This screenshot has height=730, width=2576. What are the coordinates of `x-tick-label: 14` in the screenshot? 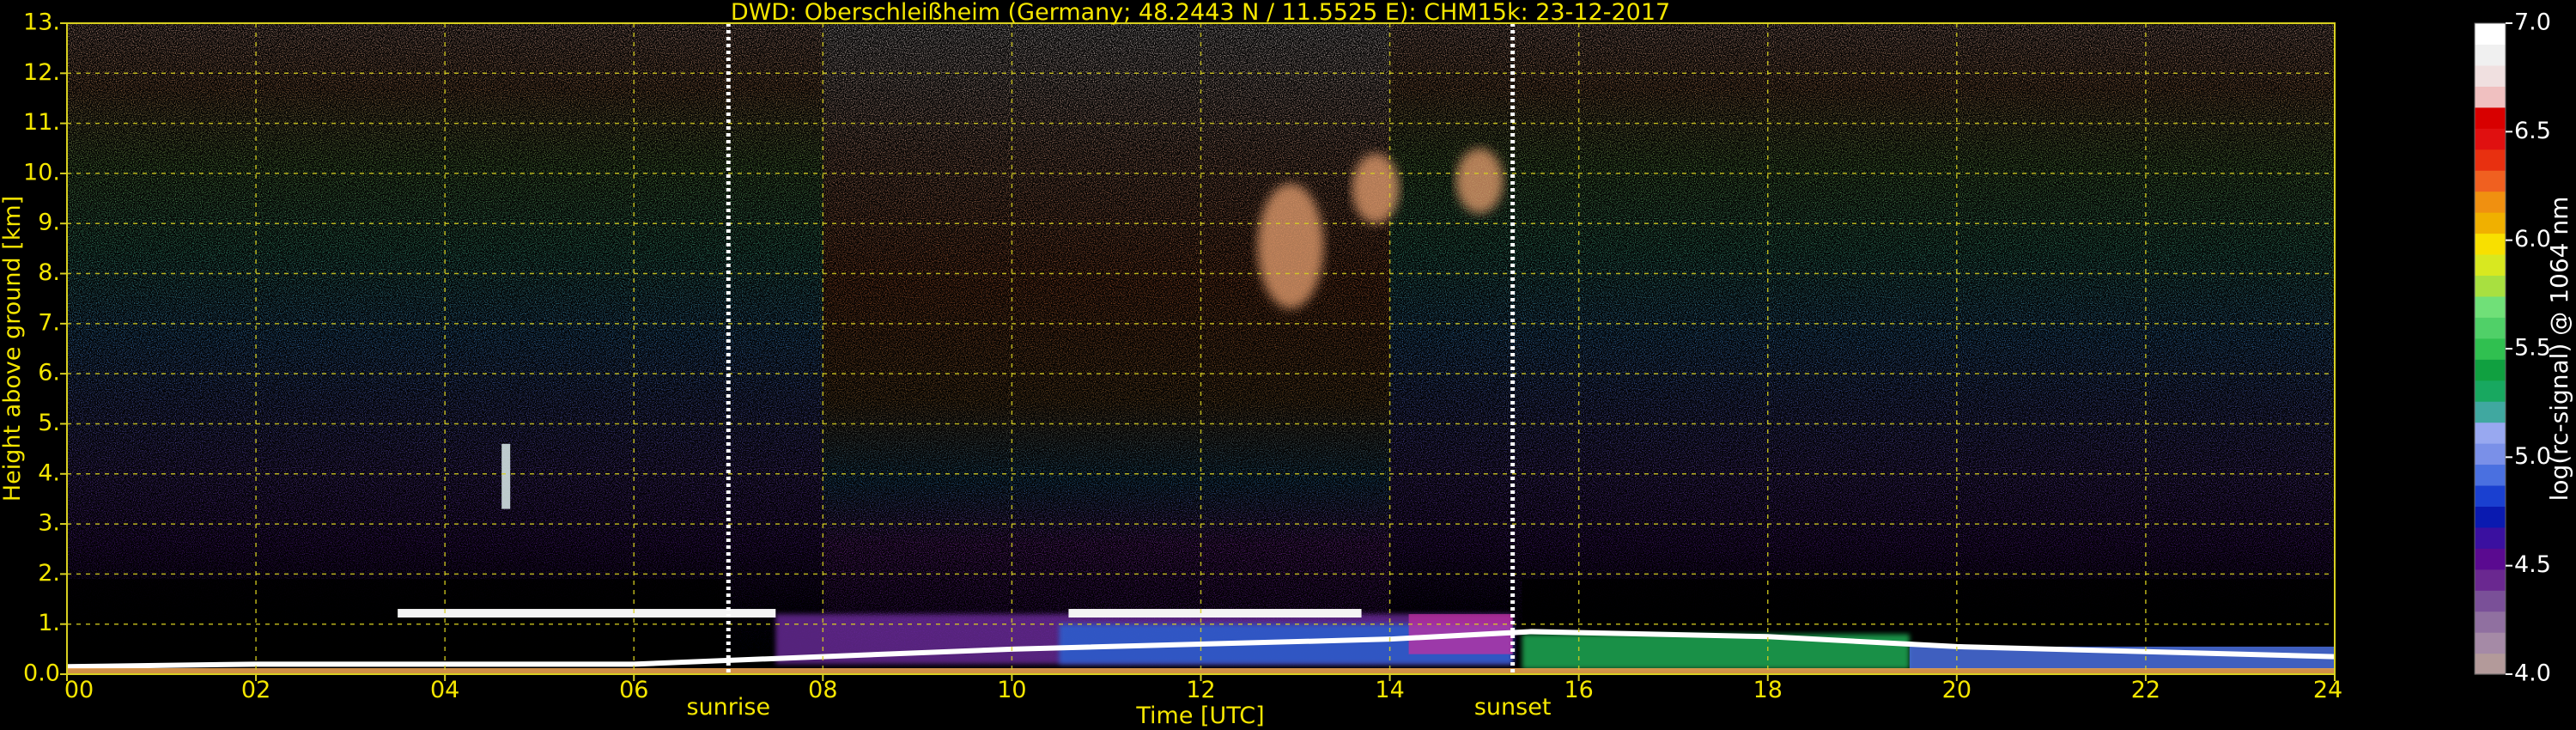 It's located at (1389, 690).